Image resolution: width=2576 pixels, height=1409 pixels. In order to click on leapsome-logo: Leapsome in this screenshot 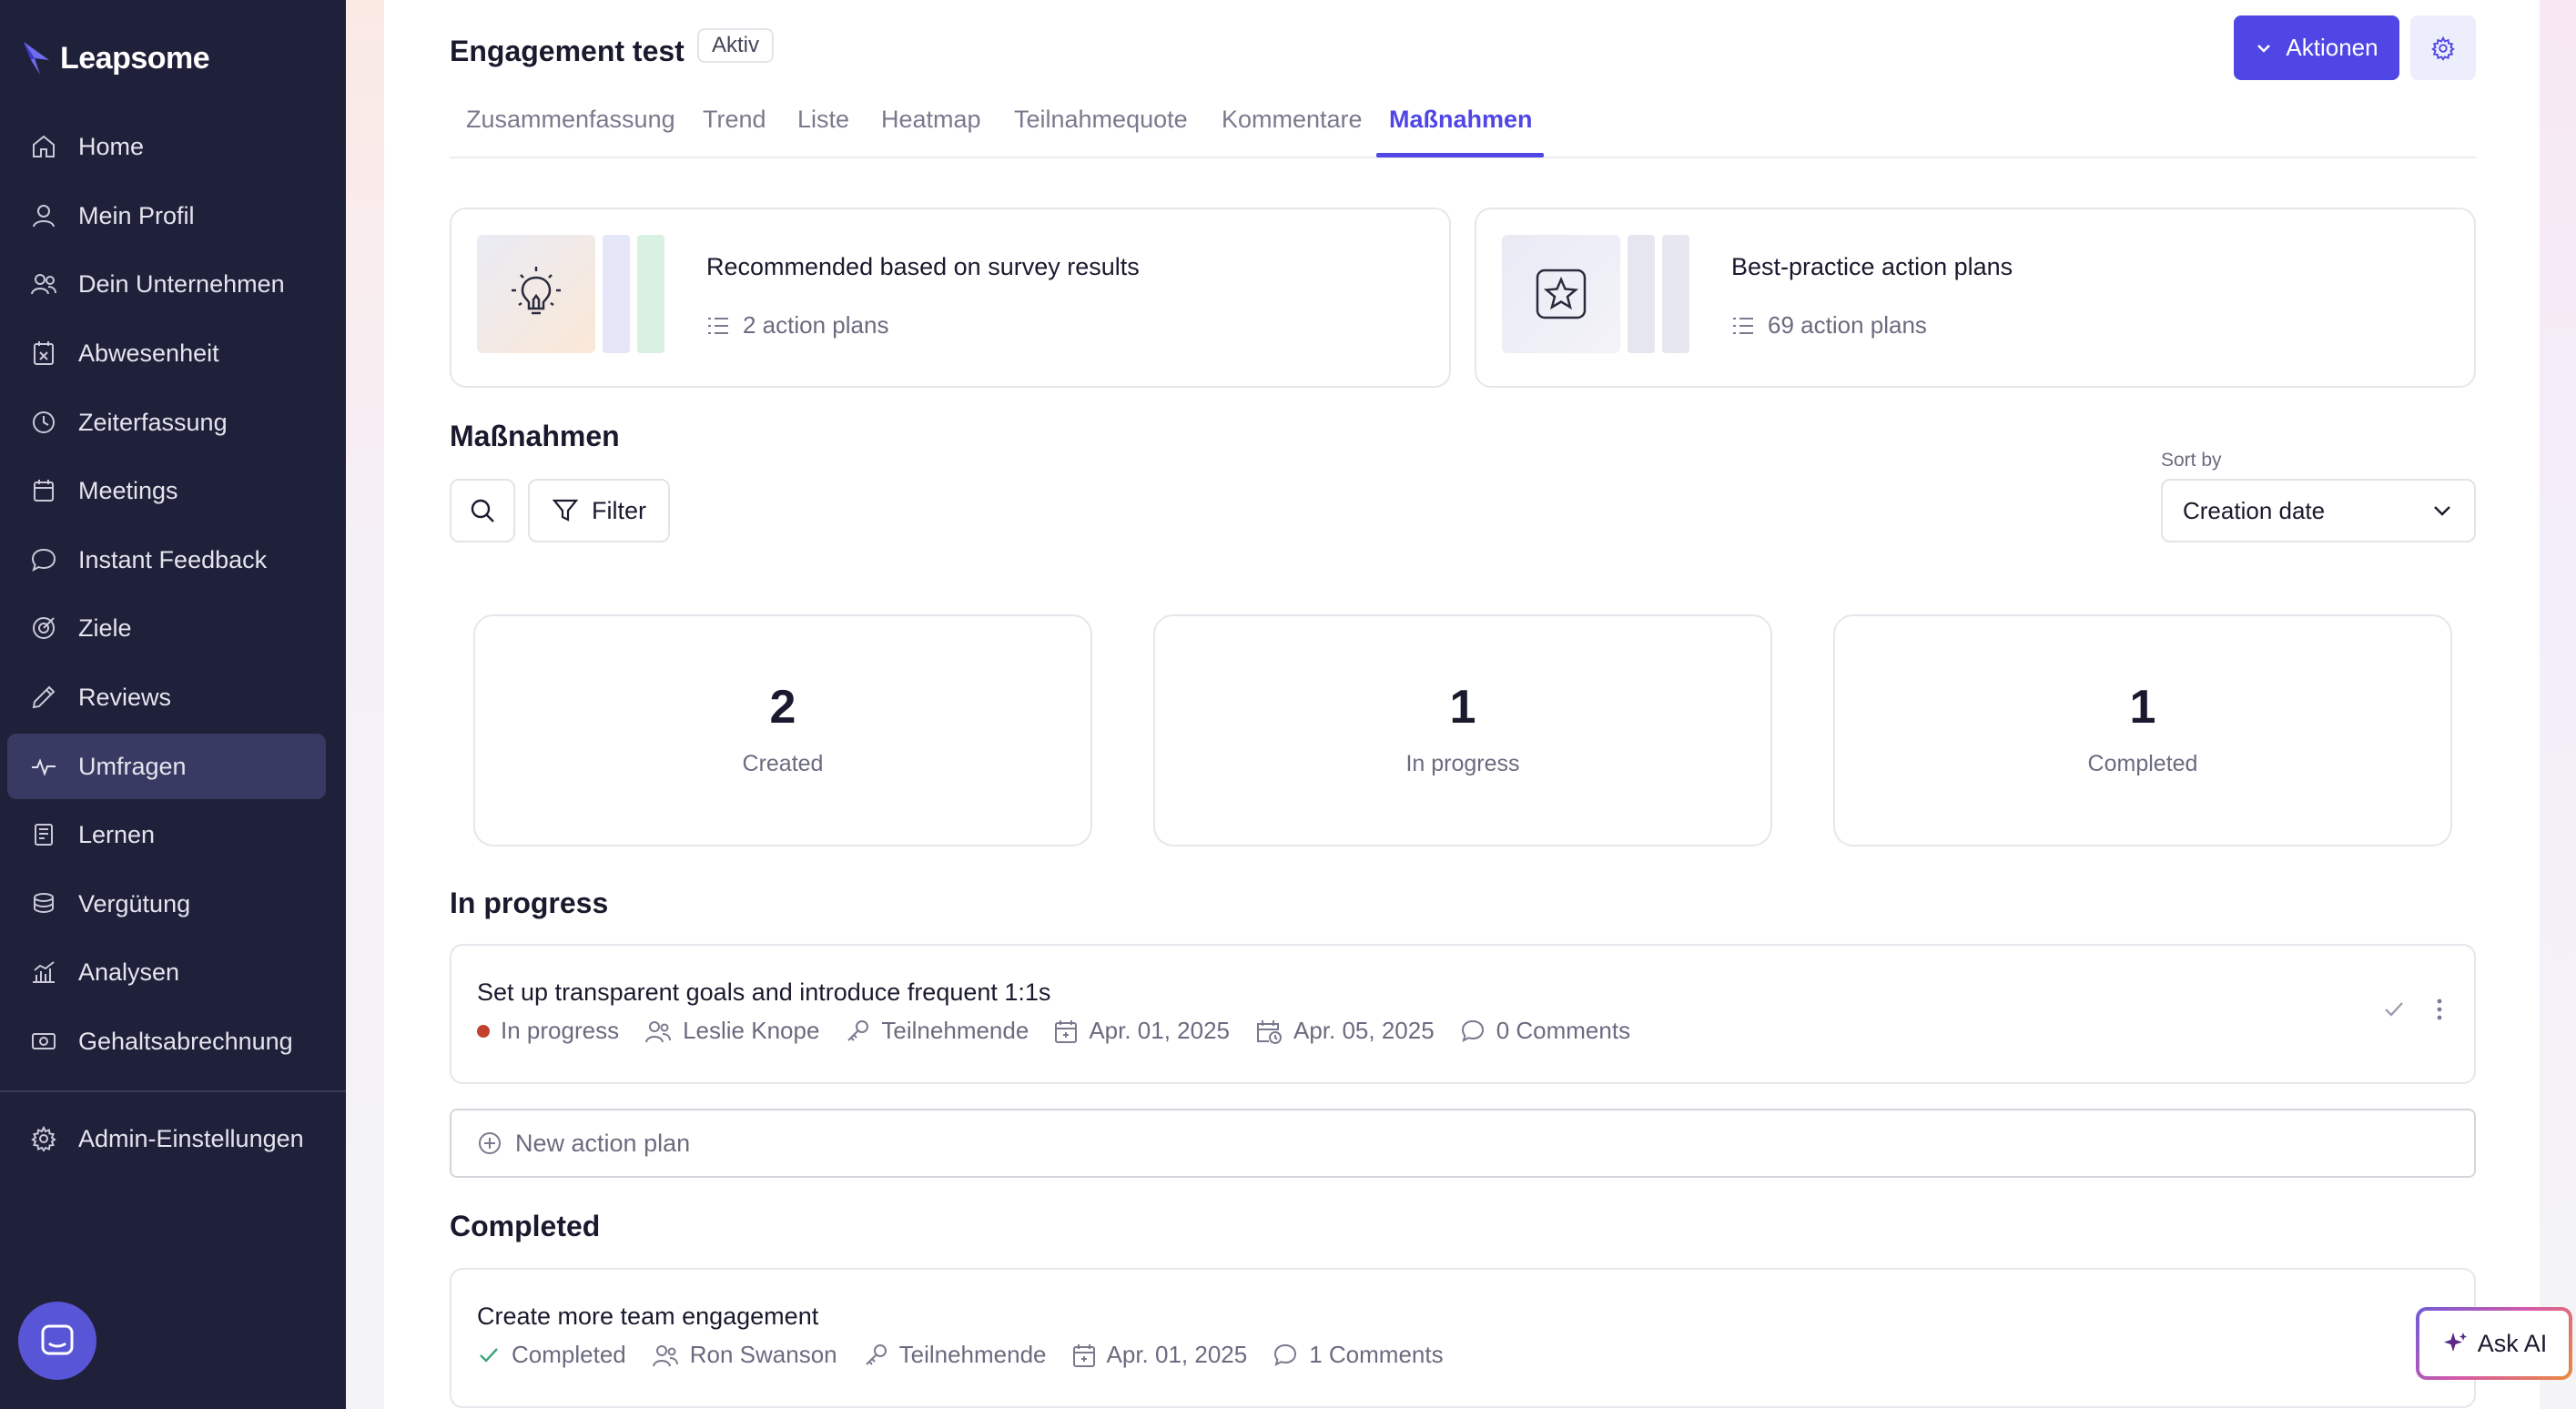, I will do `click(116, 58)`.